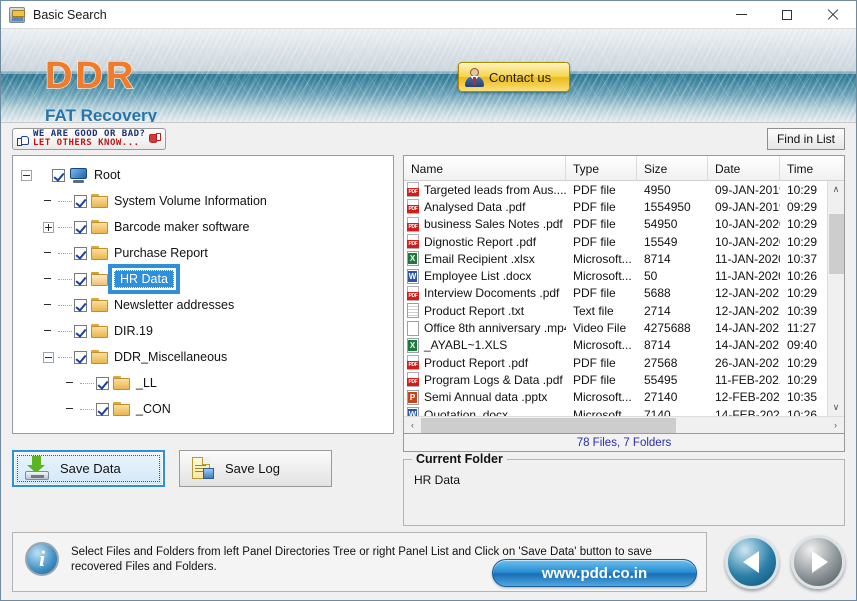 This screenshot has height=601, width=857. I want to click on vid-file-icon, so click(413, 328).